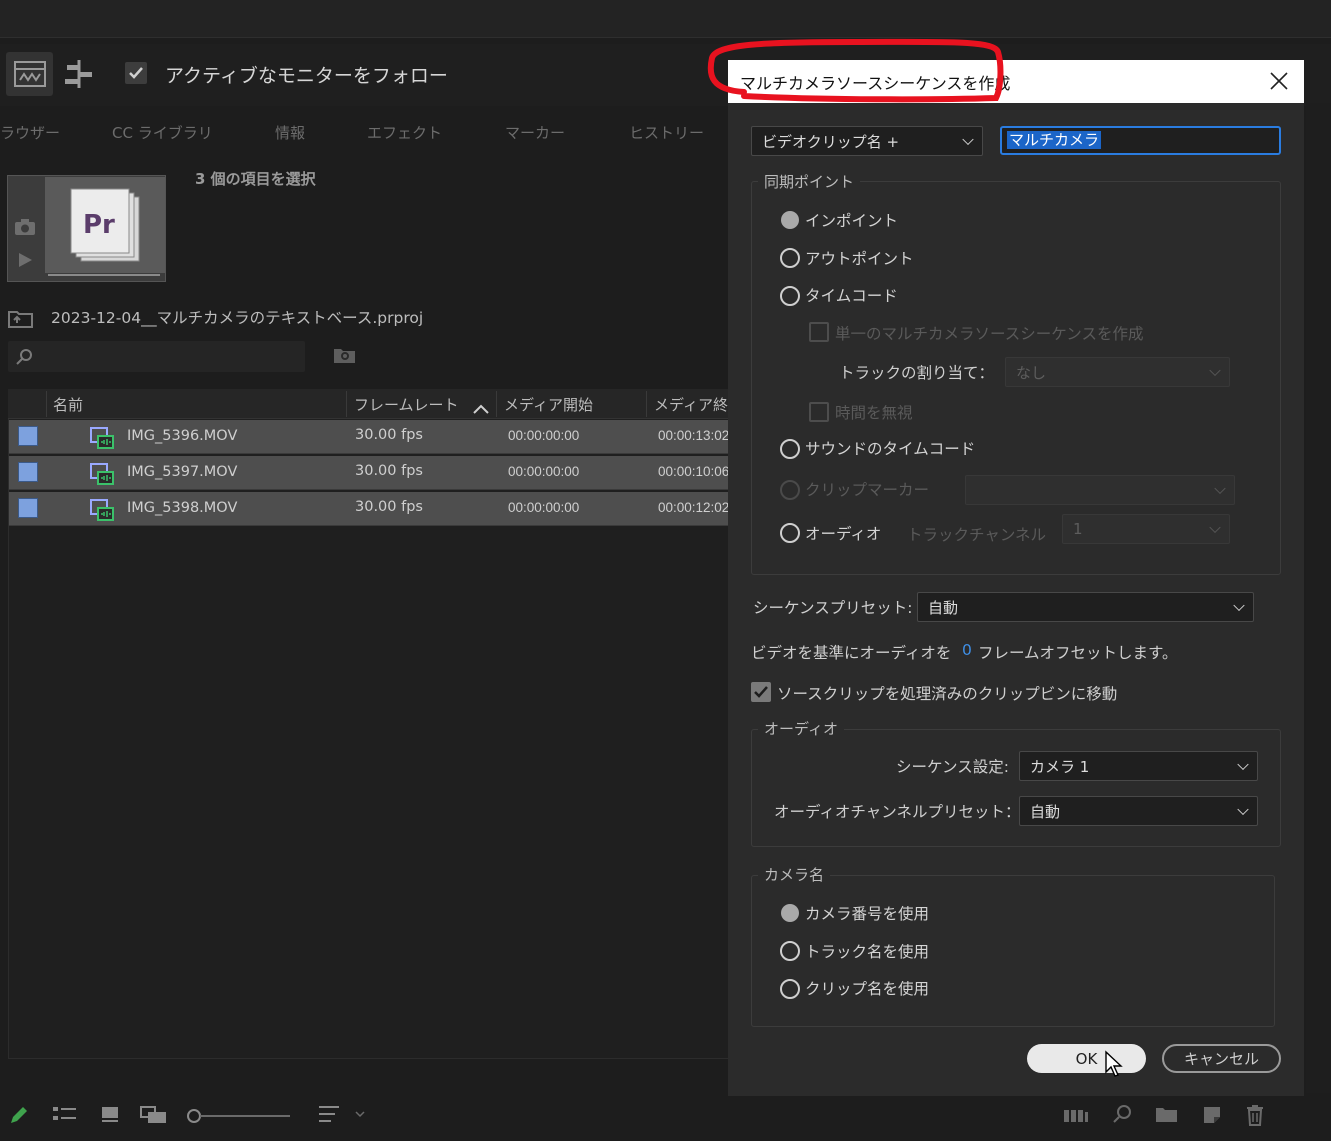 Image resolution: width=1331 pixels, height=1141 pixels. Describe the element at coordinates (237, 318) in the screenshot. I see `project-file-name: 2023-12-04__マルチカメラのテキストベース.prproj` at that location.